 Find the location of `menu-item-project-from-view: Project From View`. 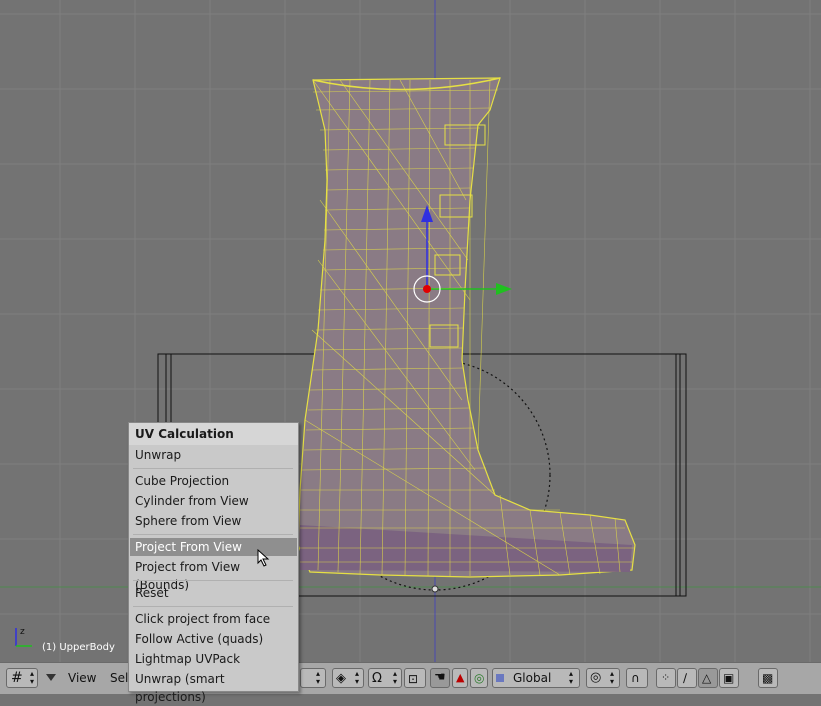

menu-item-project-from-view: Project From View is located at coordinates (213, 547).